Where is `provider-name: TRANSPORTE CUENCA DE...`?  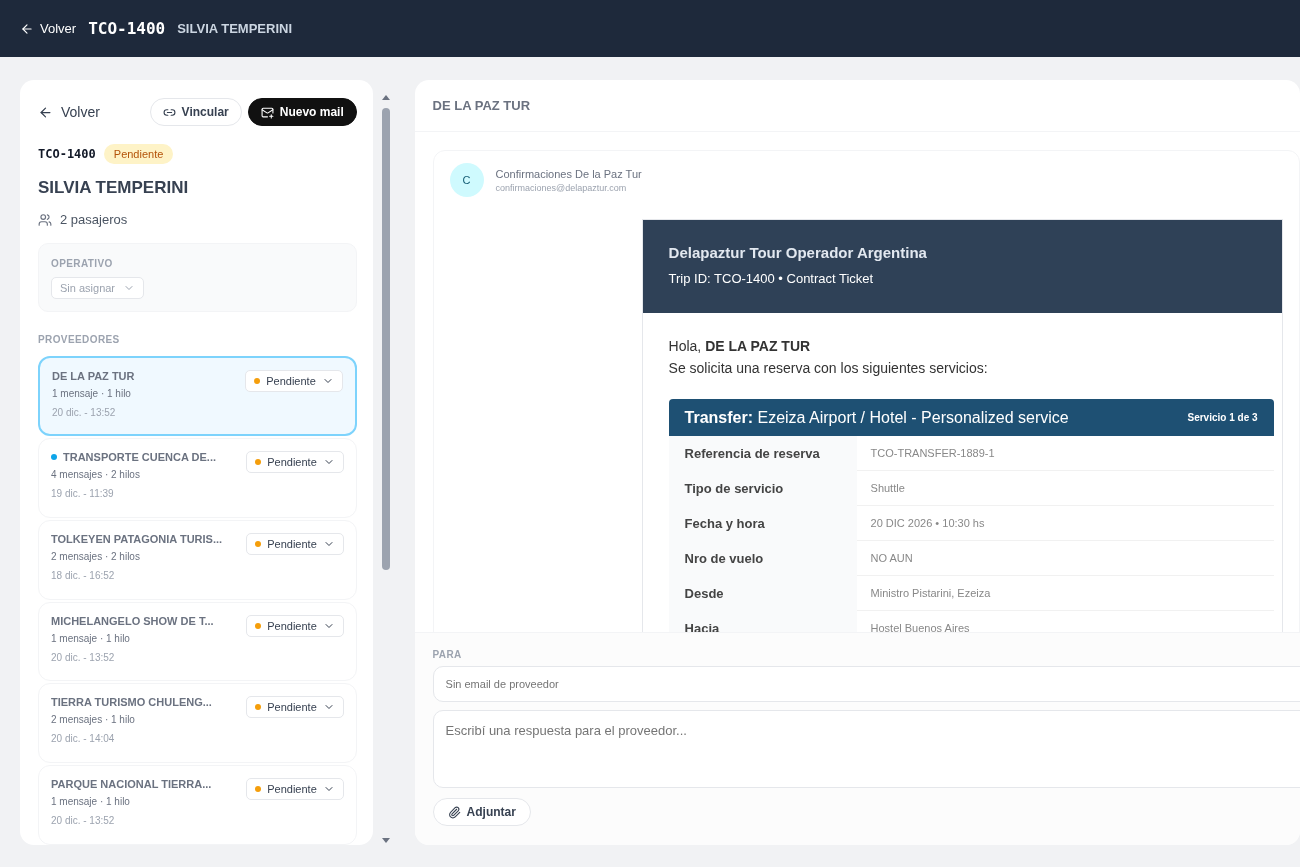 provider-name: TRANSPORTE CUENCA DE... is located at coordinates (139, 456).